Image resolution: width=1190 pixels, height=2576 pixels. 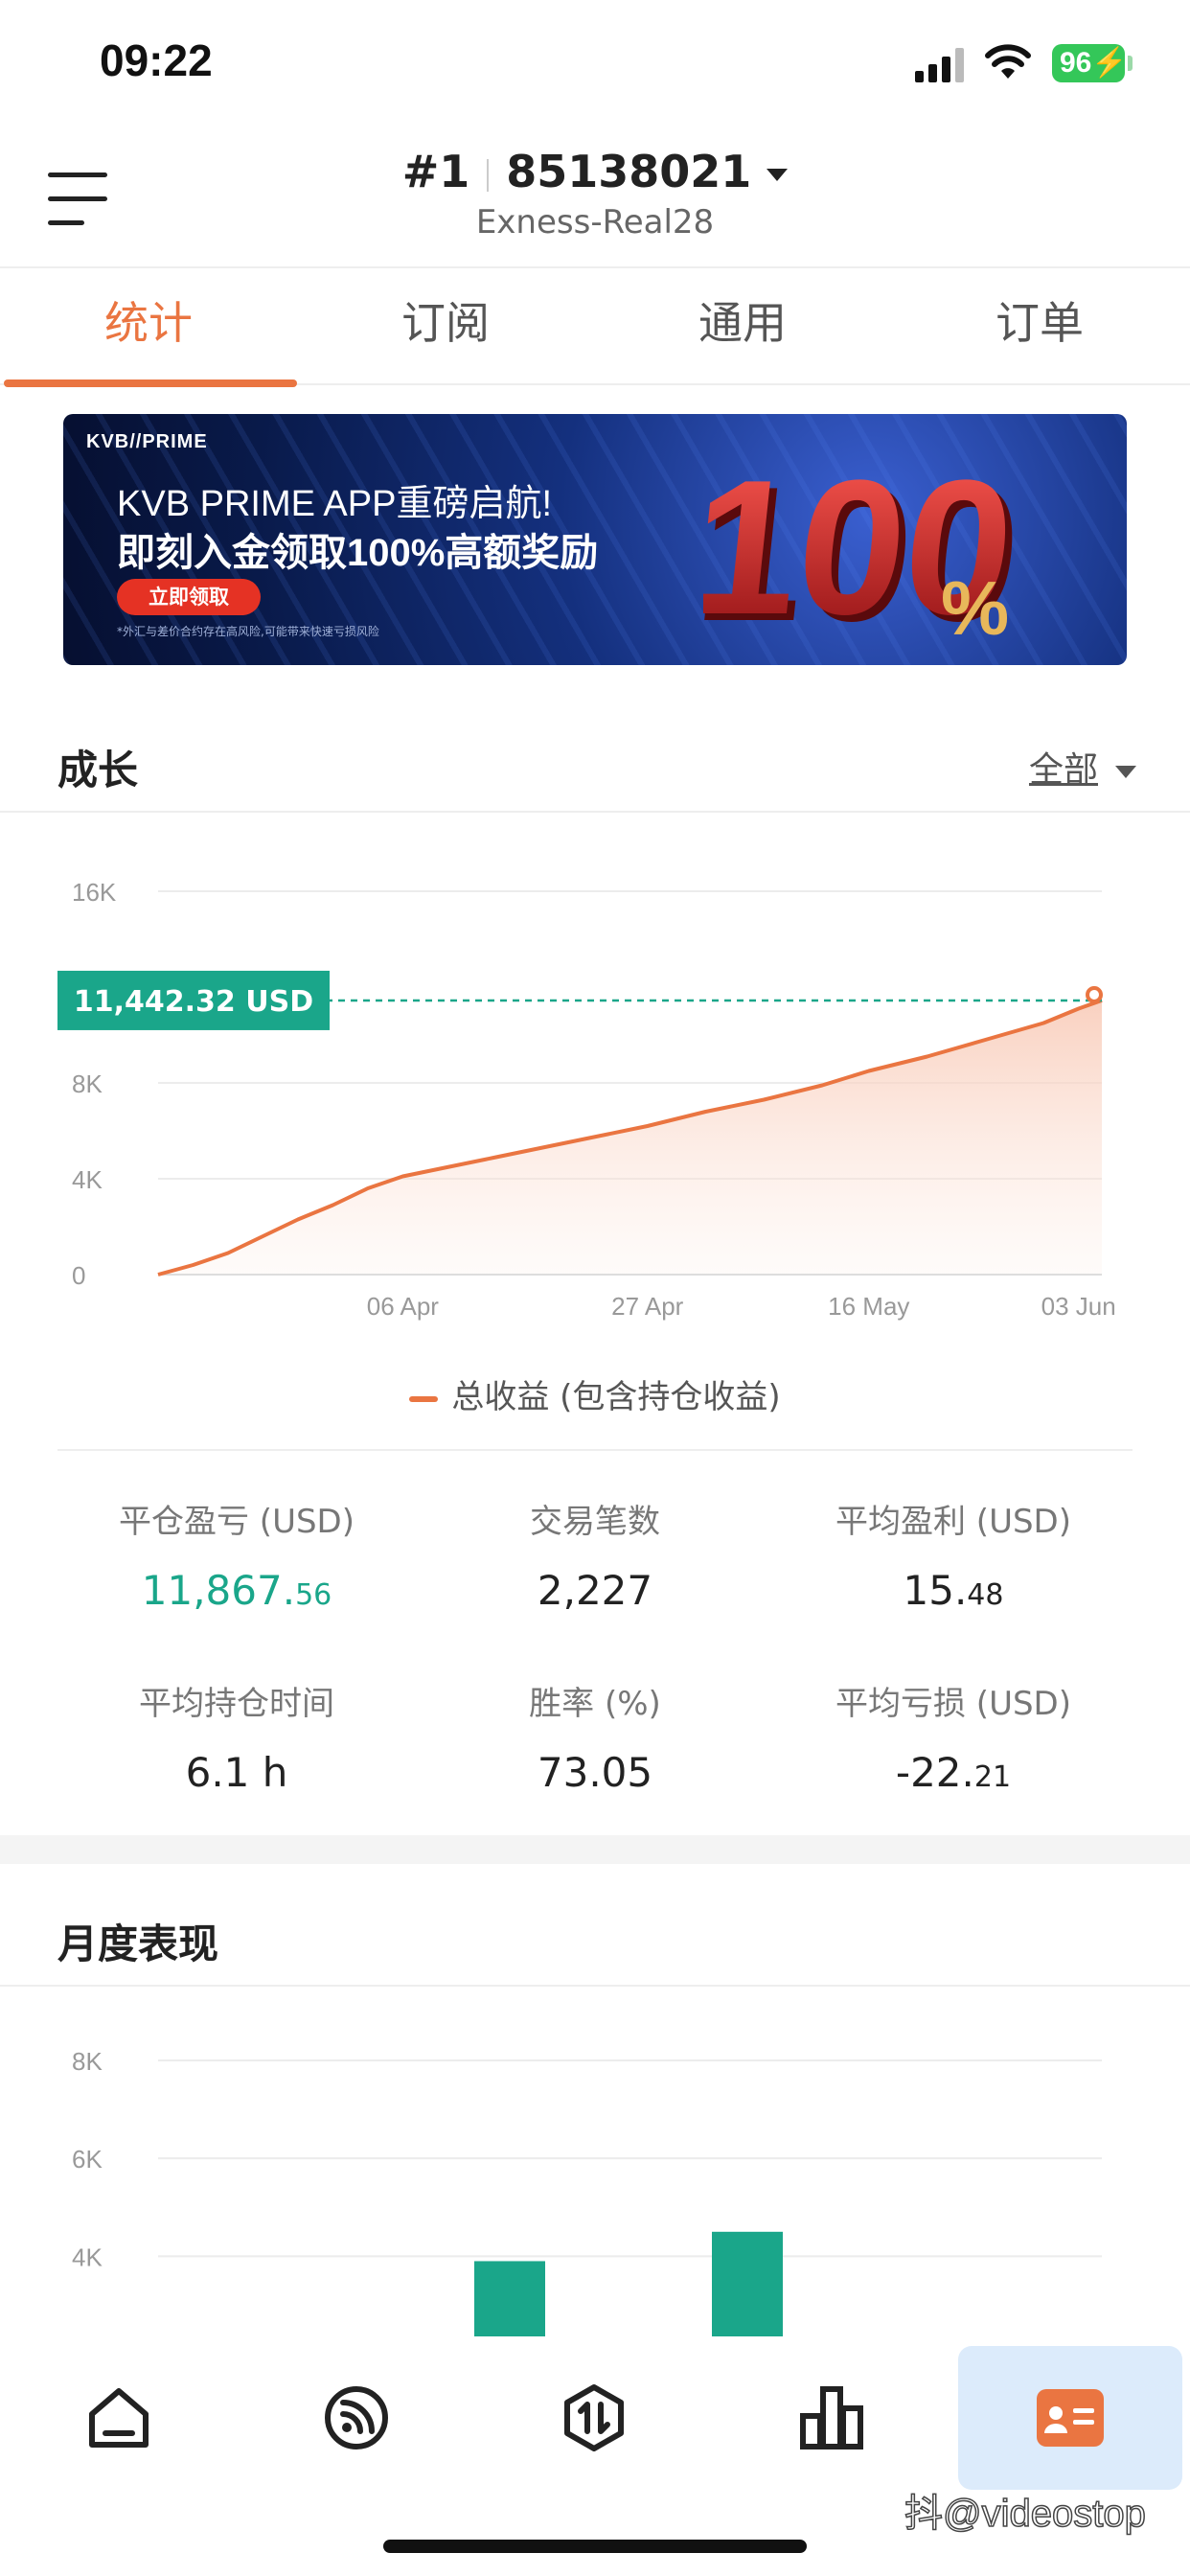 I want to click on section-separator, so click(x=595, y=1849).